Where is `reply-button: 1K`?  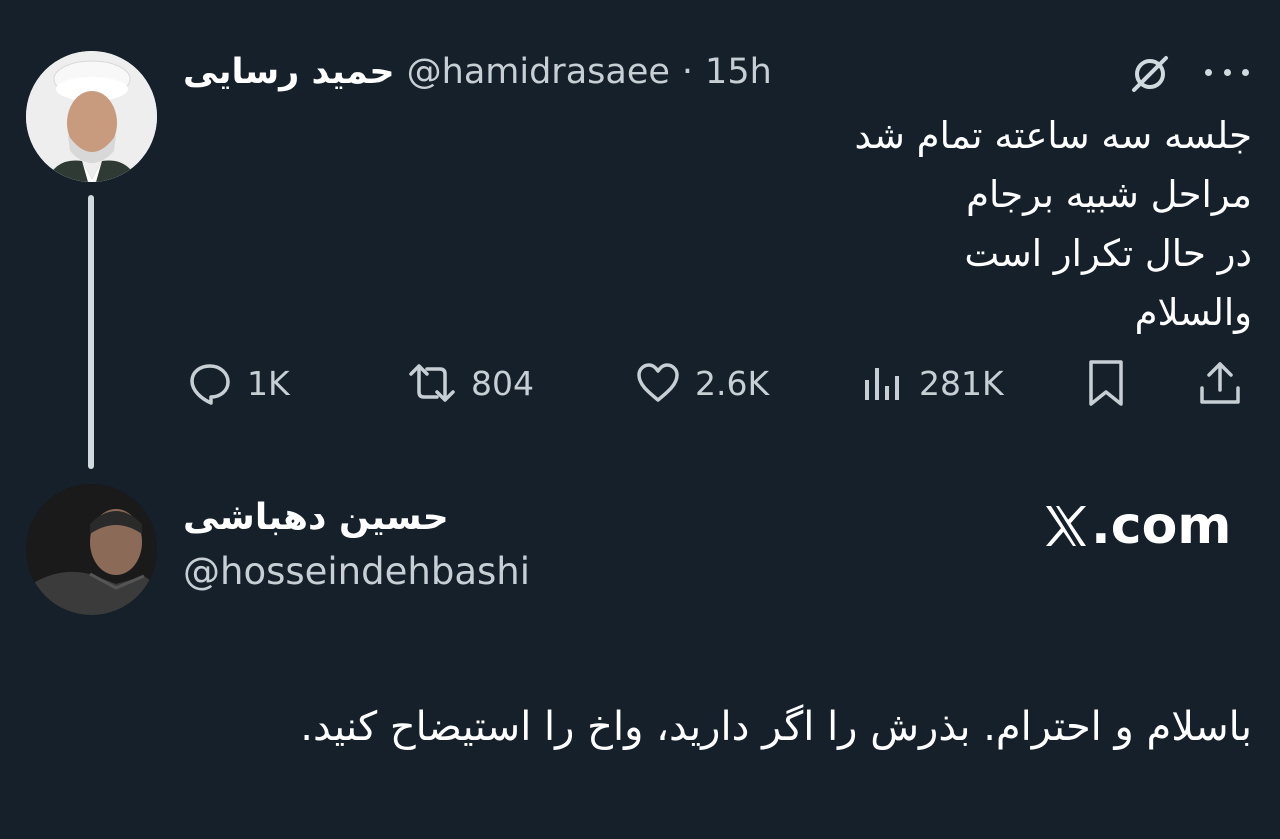
reply-button: 1K is located at coordinates (238, 383).